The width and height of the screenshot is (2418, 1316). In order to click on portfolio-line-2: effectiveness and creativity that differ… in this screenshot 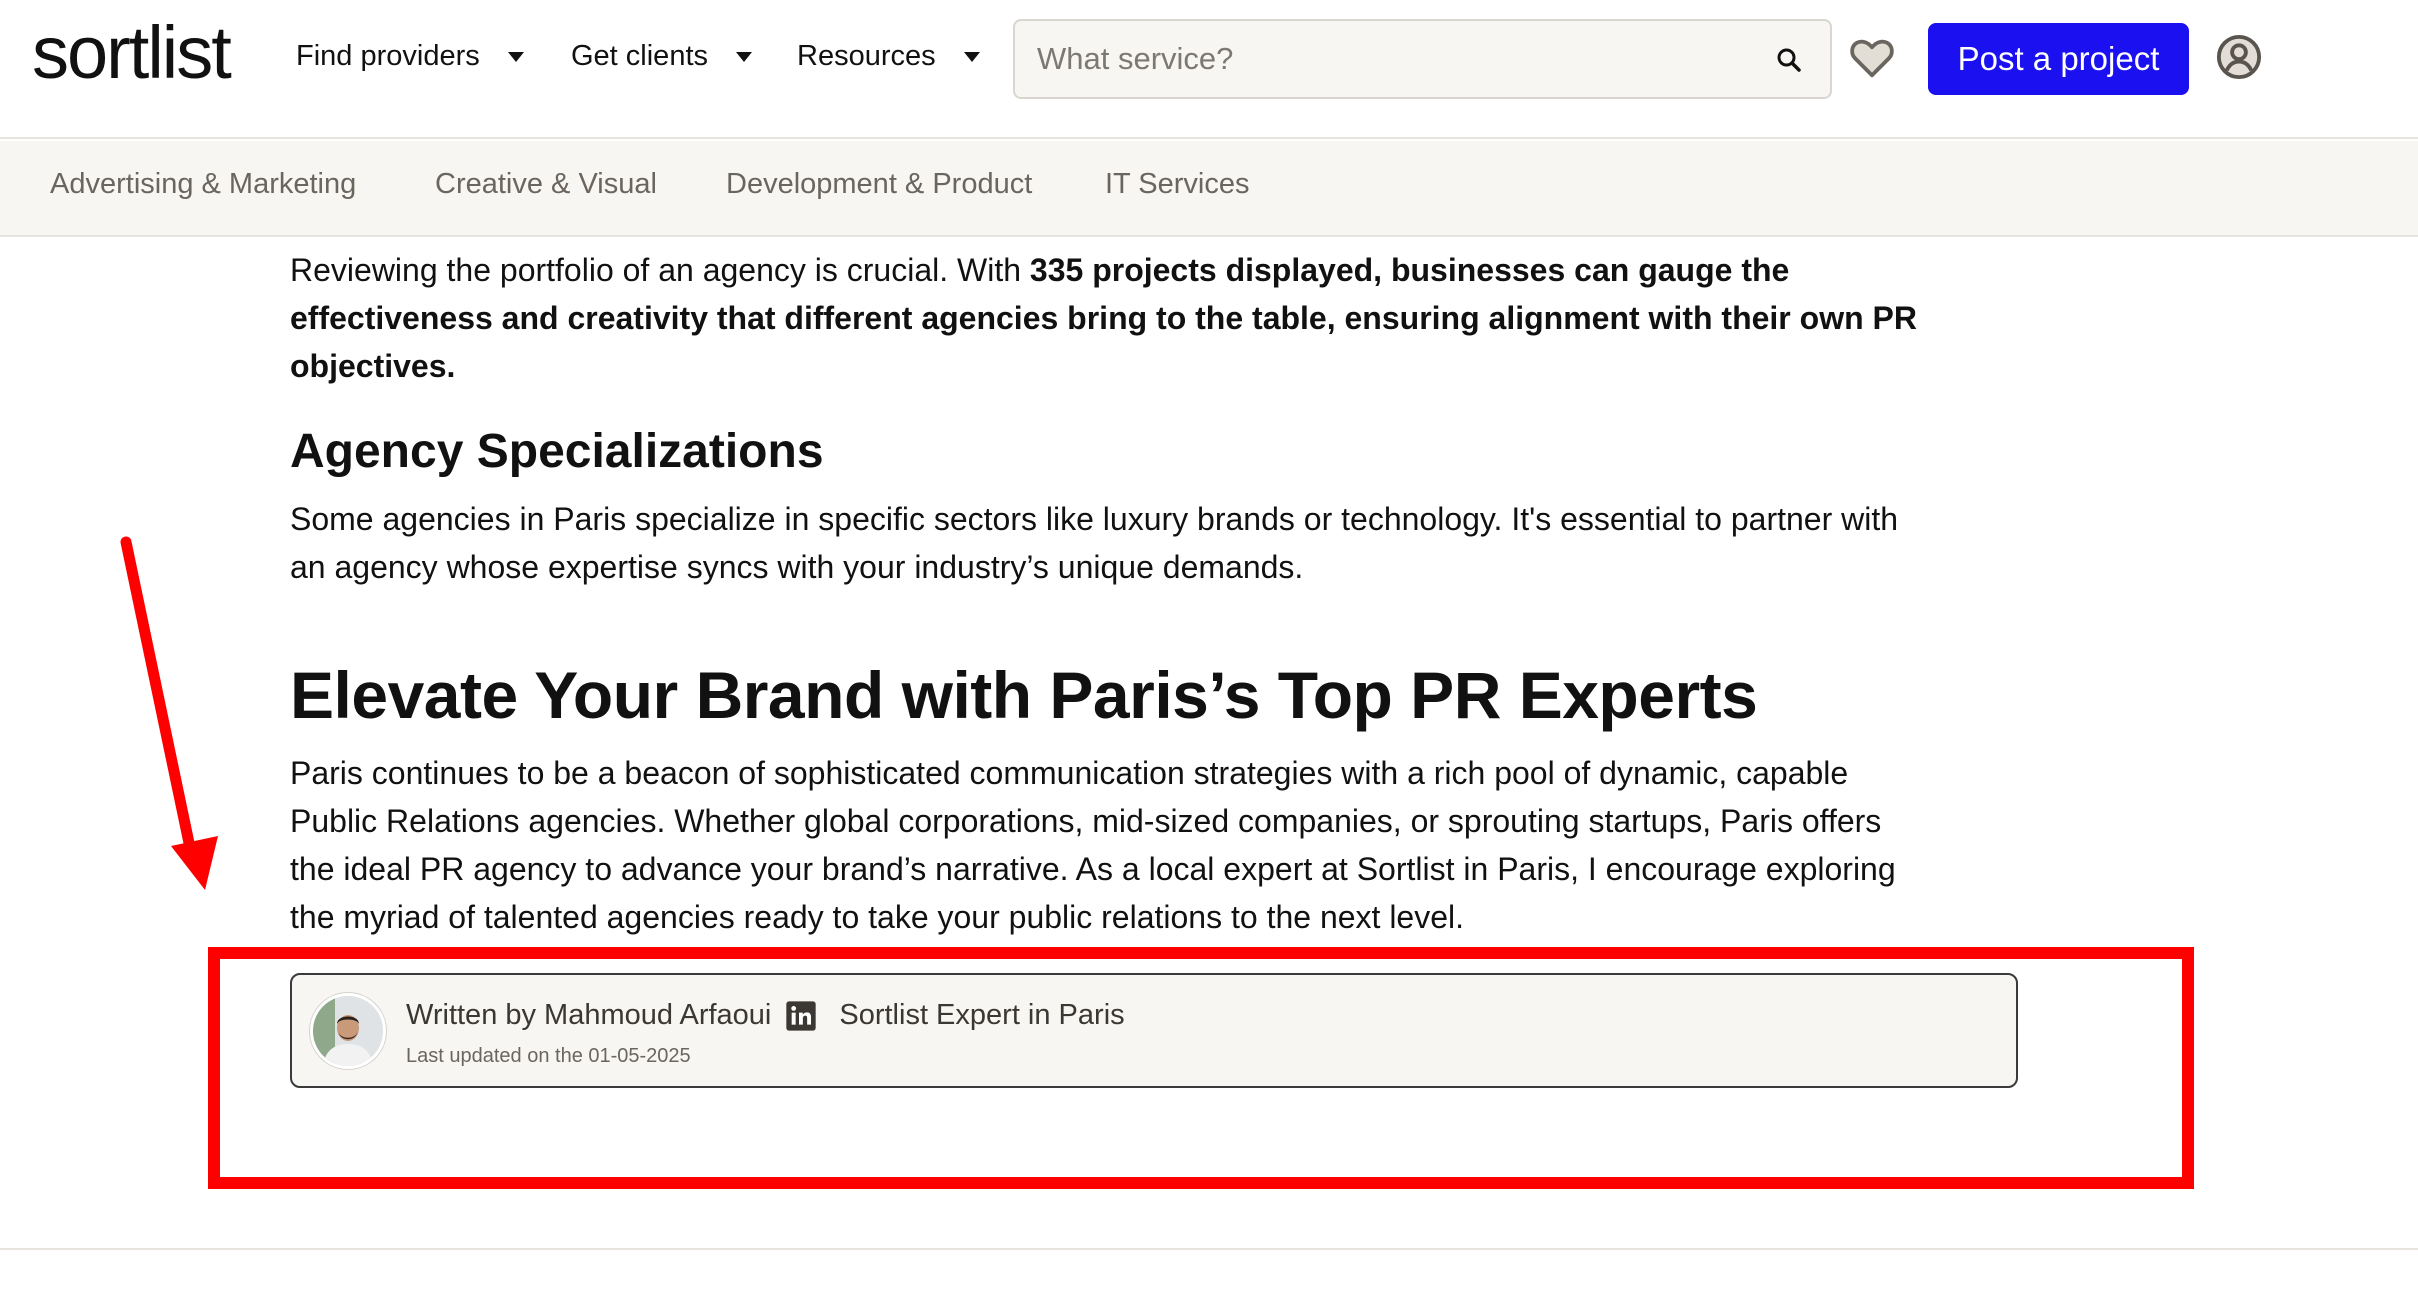, I will do `click(1160, 318)`.